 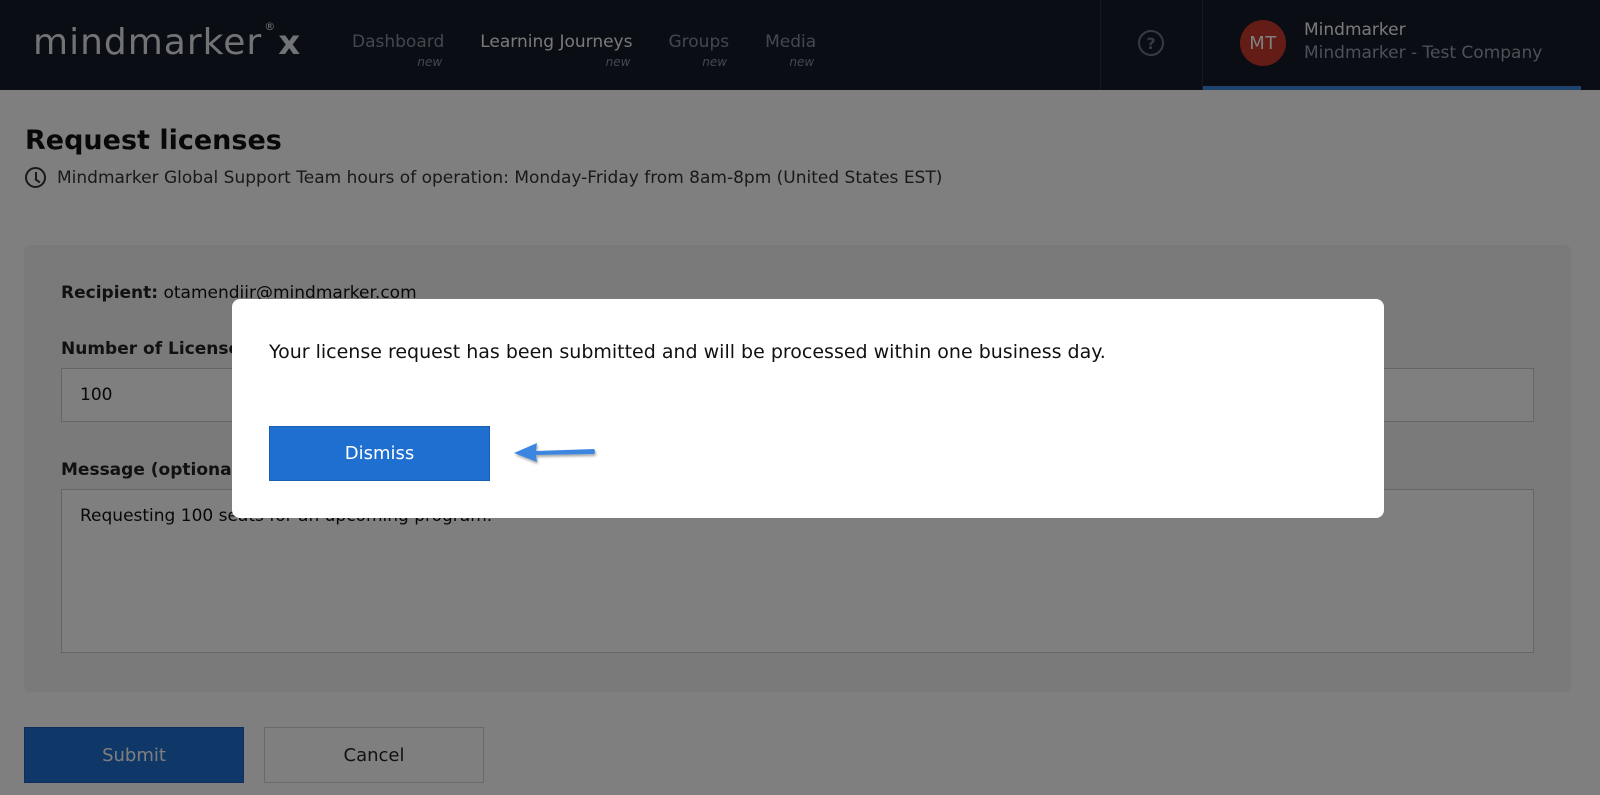 I want to click on dismiss-button: Dismiss, so click(x=379, y=453).